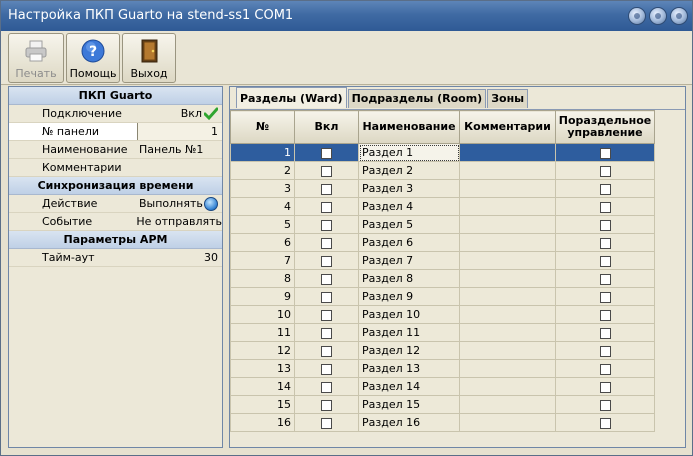  I want to click on table-row: 7 Раздел 7, so click(442, 260).